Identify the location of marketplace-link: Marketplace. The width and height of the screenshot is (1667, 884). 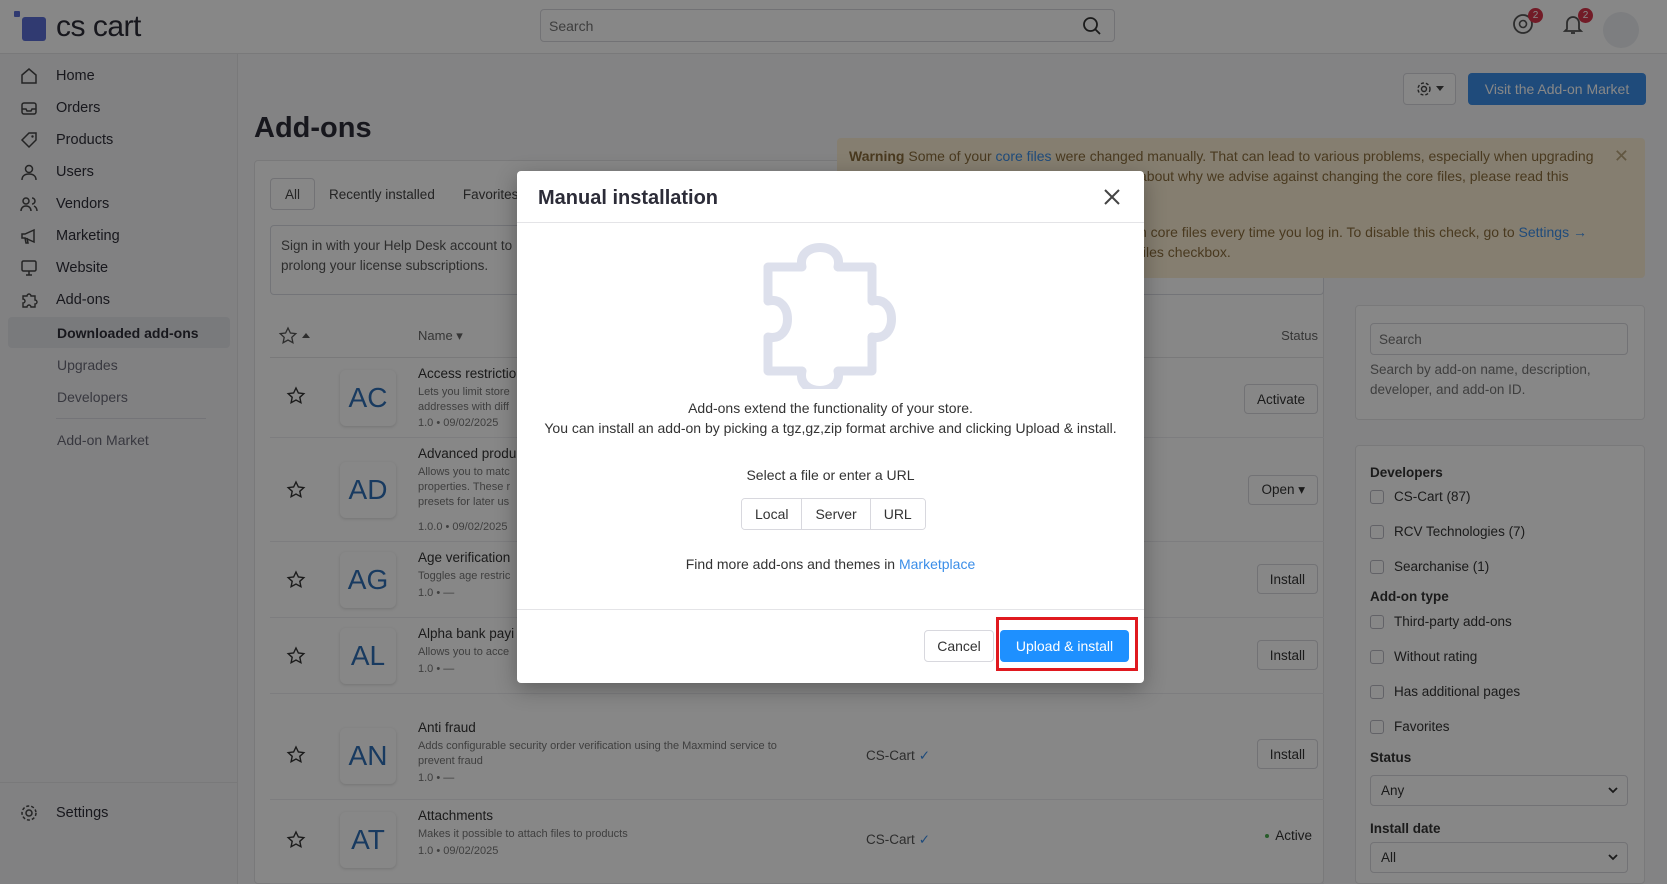
(937, 564).